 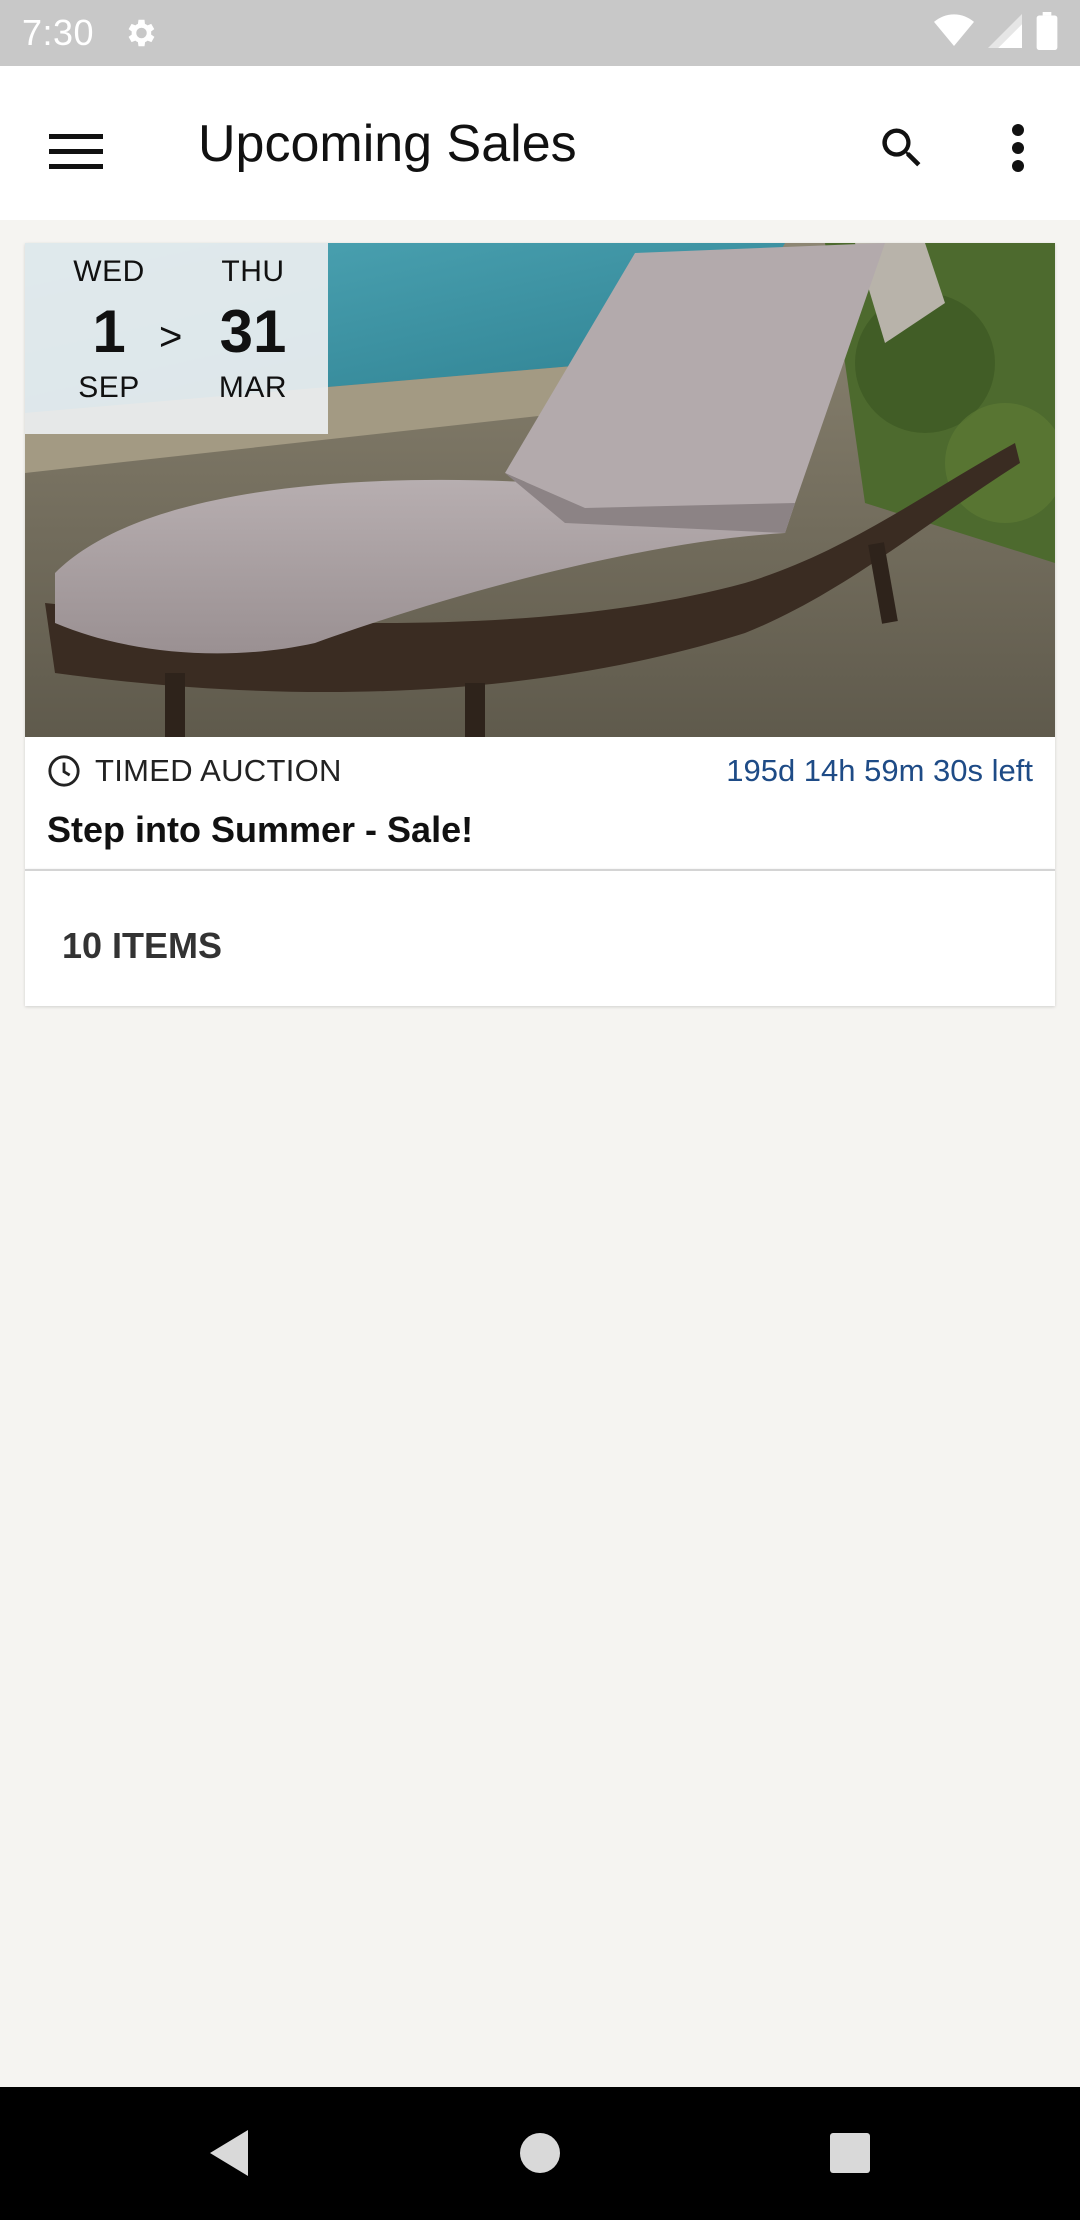 I want to click on items-count: 10 ITEMS, so click(x=142, y=945).